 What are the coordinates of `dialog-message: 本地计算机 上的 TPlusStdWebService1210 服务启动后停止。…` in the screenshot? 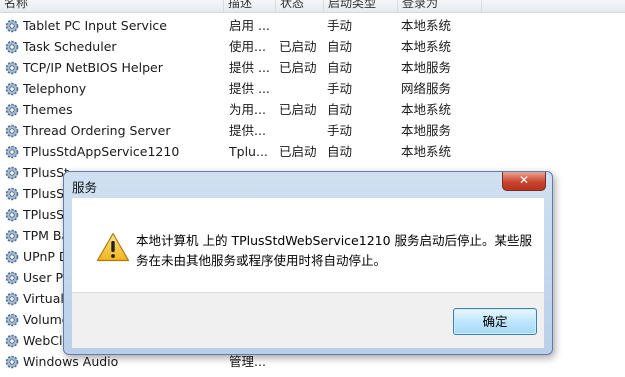 It's located at (336, 251).